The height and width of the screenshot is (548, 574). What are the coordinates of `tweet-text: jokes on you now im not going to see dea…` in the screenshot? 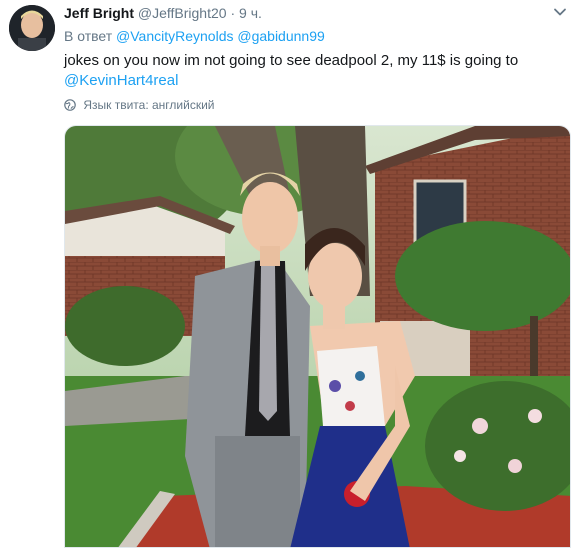 It's located at (299, 71).